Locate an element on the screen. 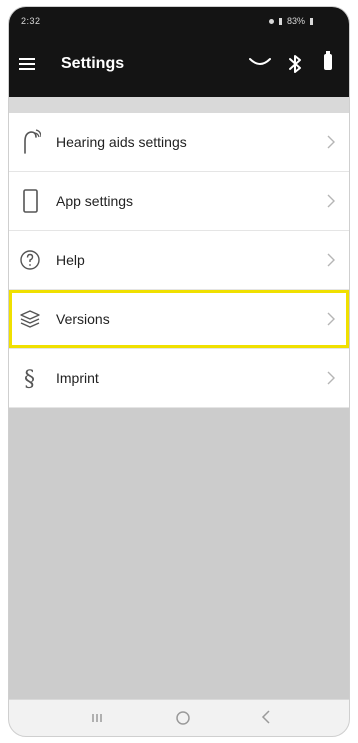  settings-item-label: Imprint is located at coordinates (77, 378).